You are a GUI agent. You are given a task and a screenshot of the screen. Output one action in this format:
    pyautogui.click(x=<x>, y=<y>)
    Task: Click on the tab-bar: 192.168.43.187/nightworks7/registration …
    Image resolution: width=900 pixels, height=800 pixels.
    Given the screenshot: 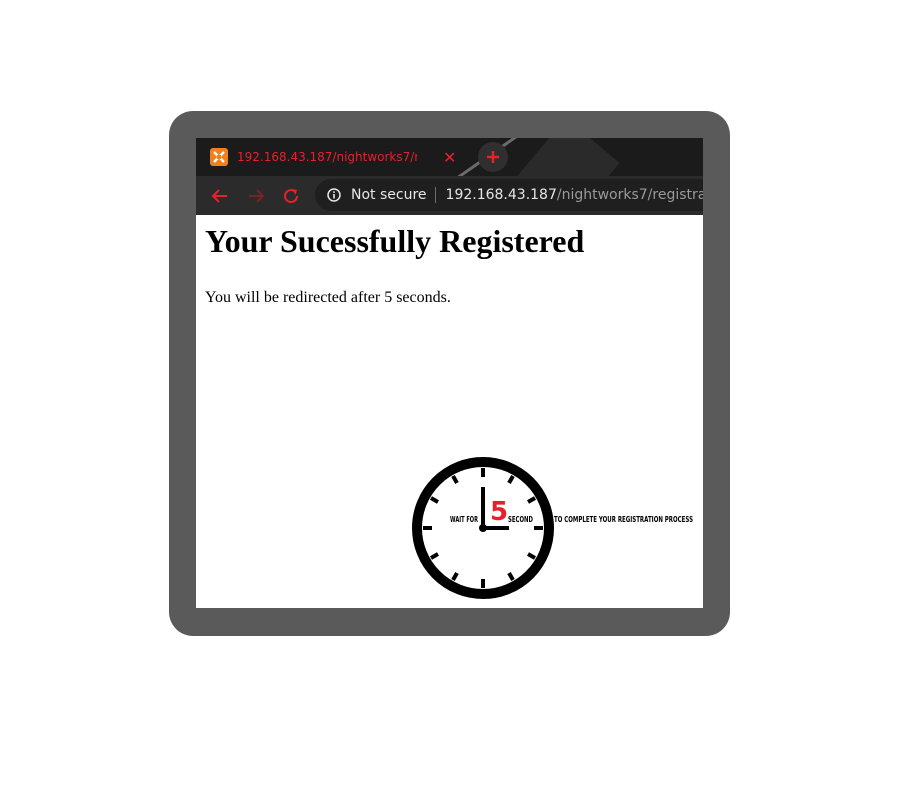 What is the action you would take?
    pyautogui.click(x=449, y=157)
    